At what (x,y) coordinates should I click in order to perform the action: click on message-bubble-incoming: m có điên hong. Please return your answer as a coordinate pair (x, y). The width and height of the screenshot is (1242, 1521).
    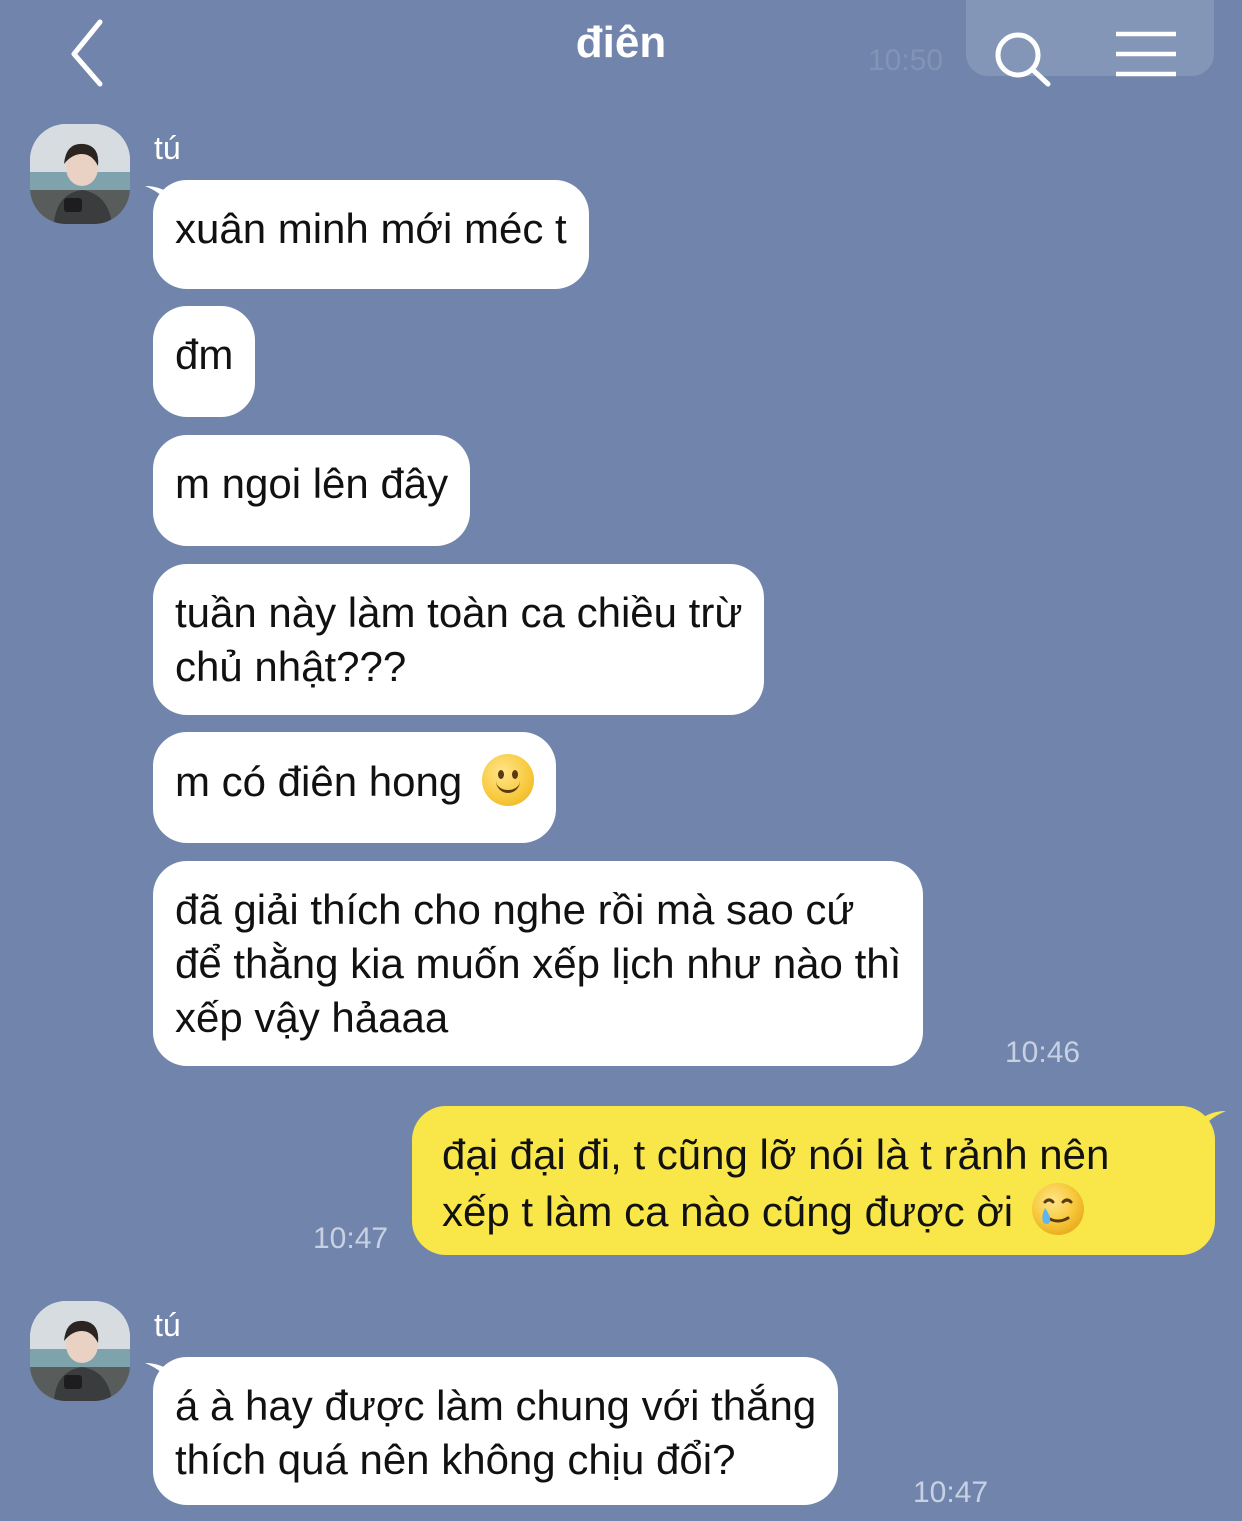
    Looking at the image, I should click on (354, 787).